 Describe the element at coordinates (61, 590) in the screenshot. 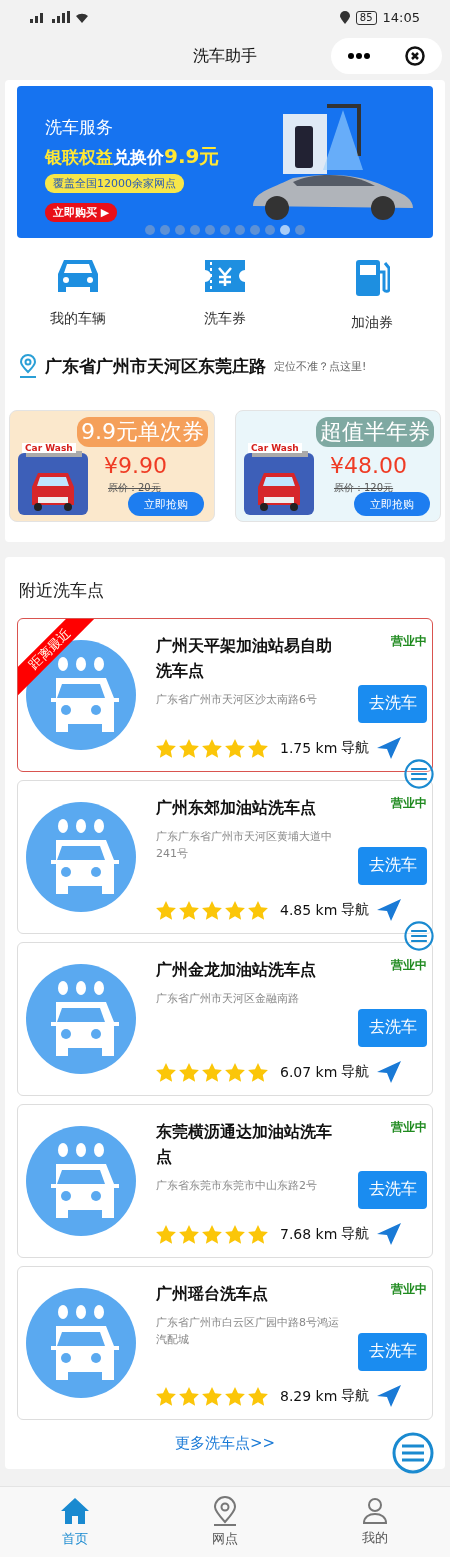

I see `section-title: 附近洗车点` at that location.